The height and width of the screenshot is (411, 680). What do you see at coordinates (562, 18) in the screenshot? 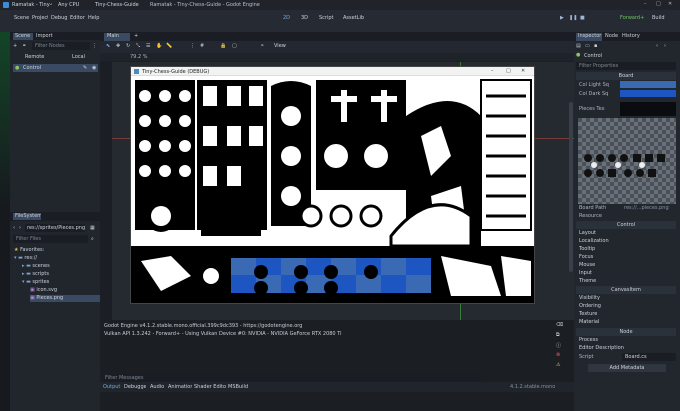
I see `play-icon: ▶` at bounding box center [562, 18].